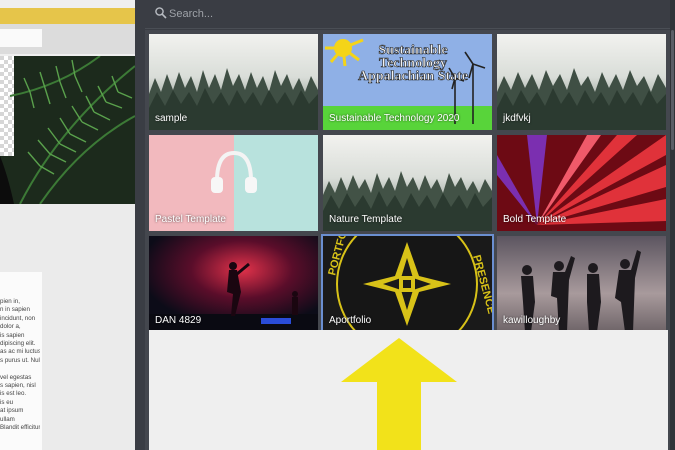  What do you see at coordinates (21, 38) in the screenshot?
I see `preview-header-box` at bounding box center [21, 38].